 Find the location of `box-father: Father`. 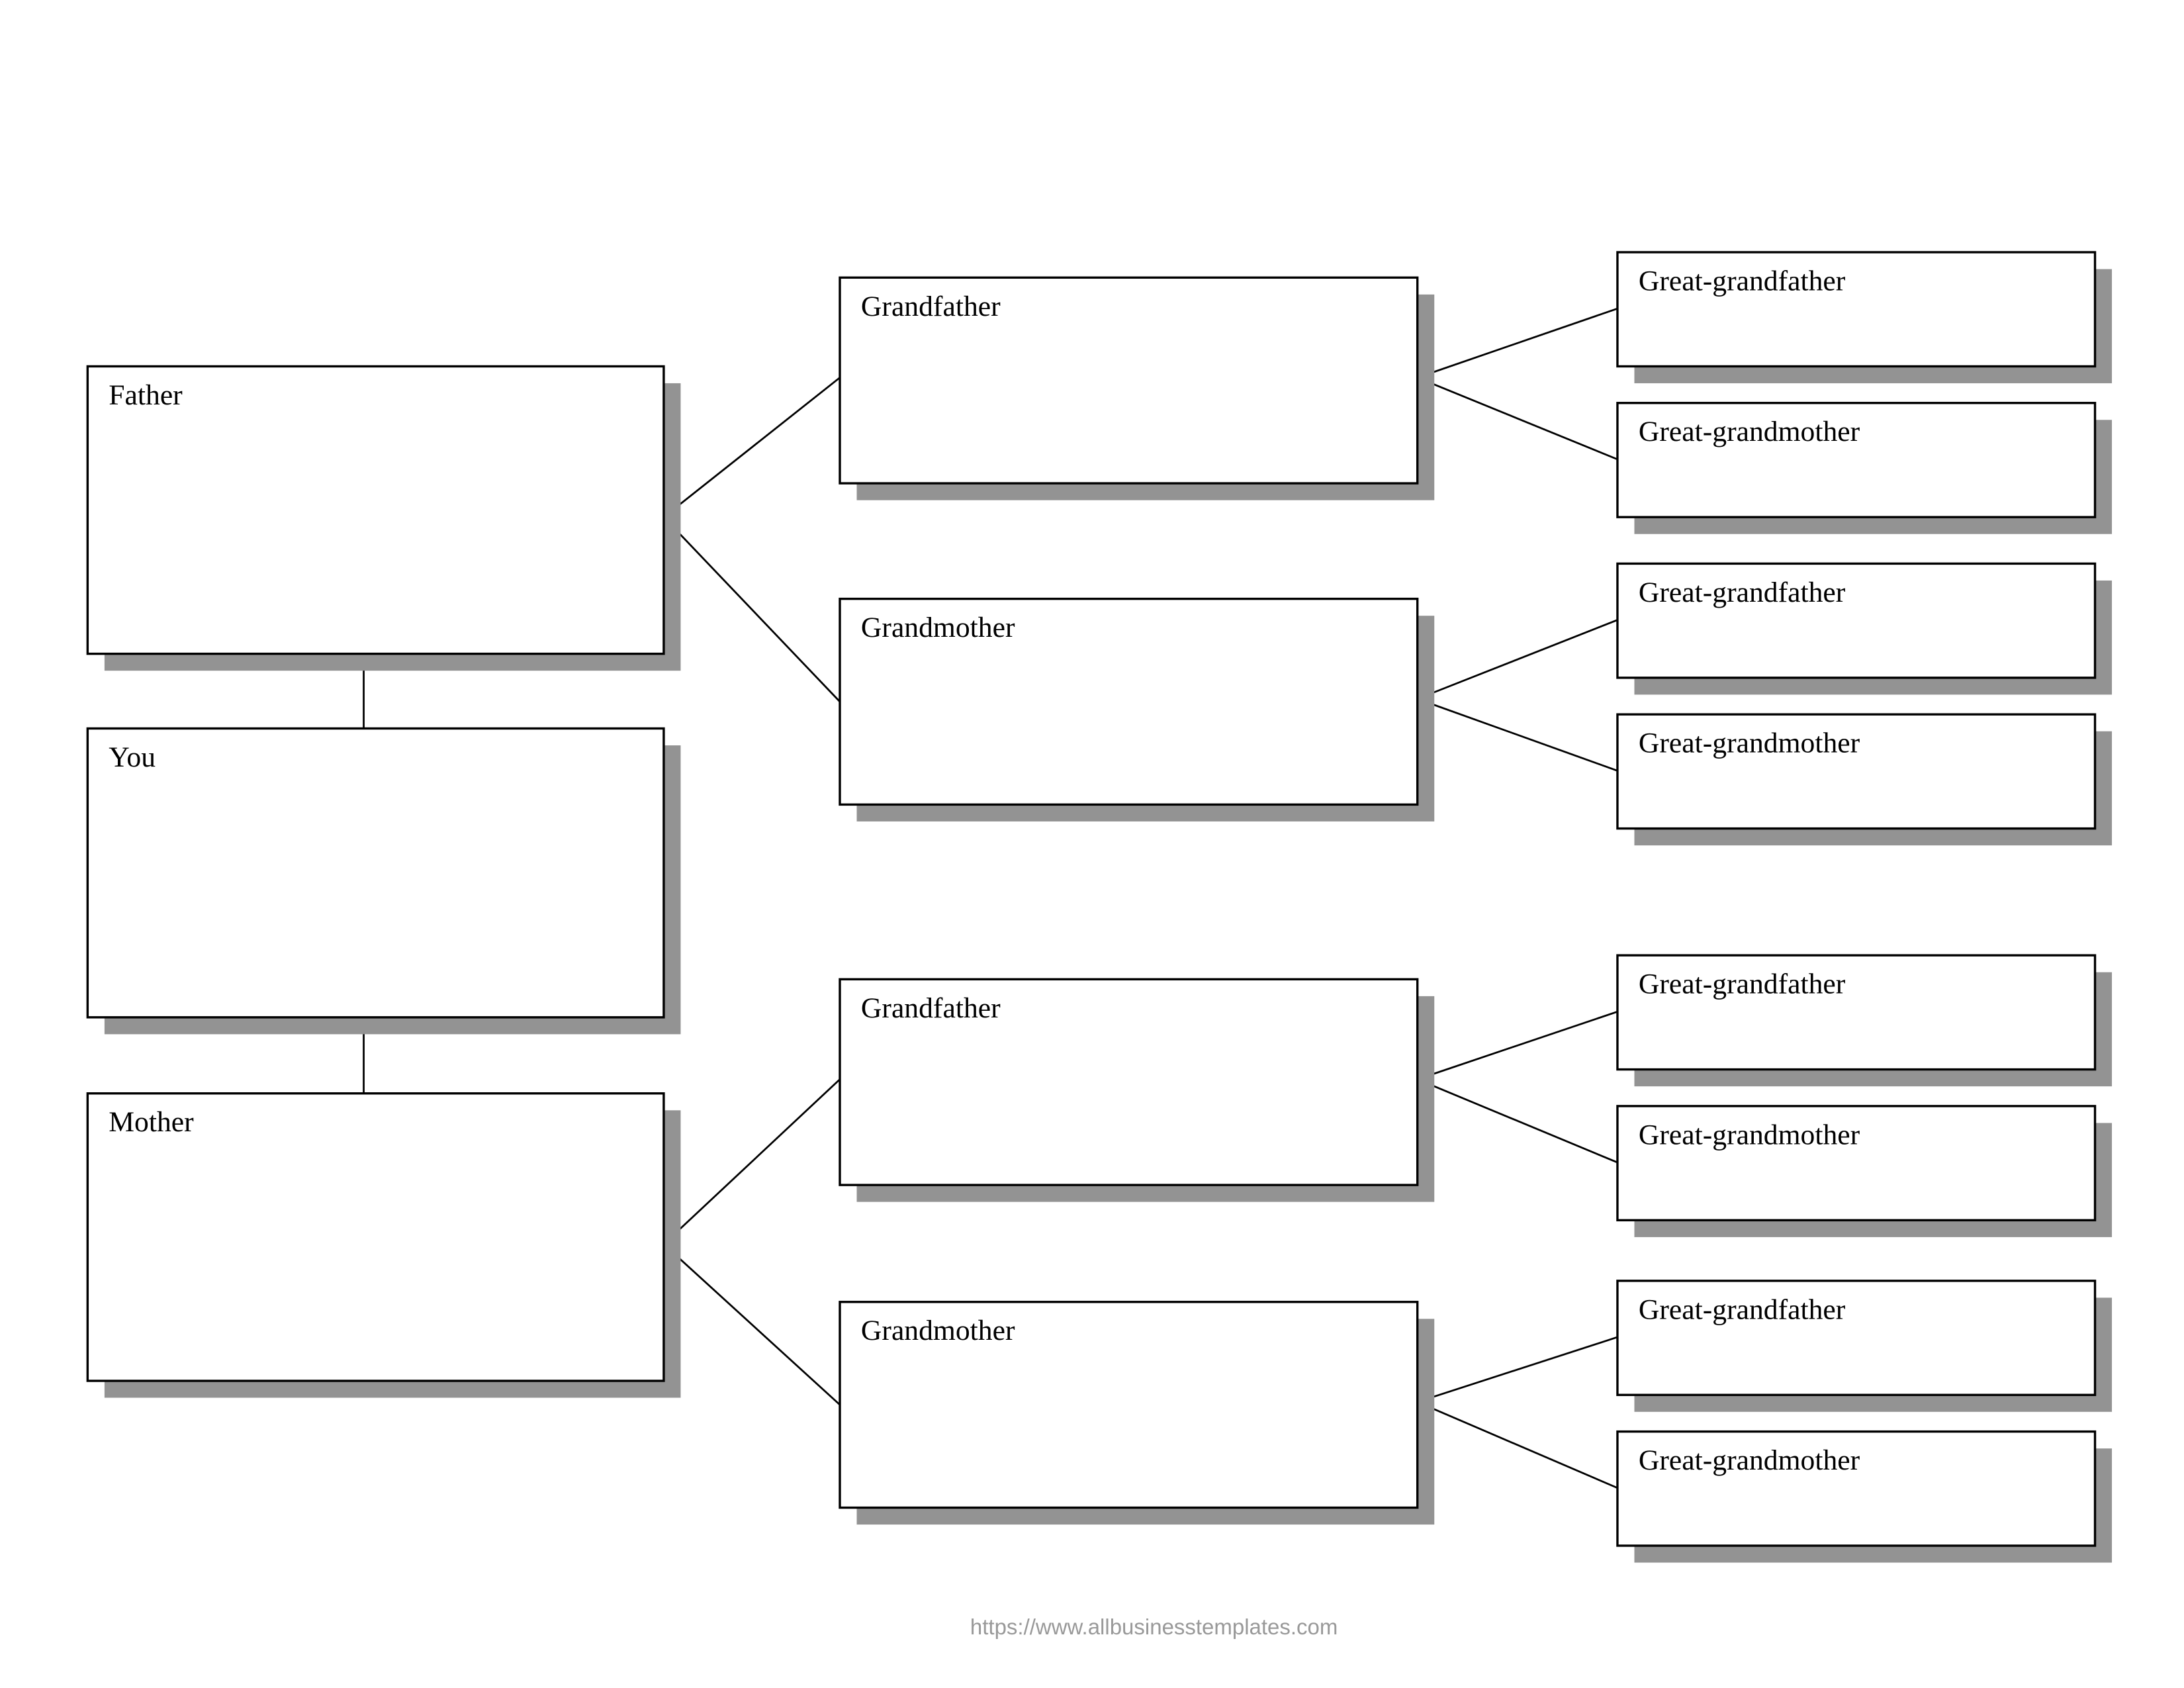

box-father: Father is located at coordinates (383, 518).